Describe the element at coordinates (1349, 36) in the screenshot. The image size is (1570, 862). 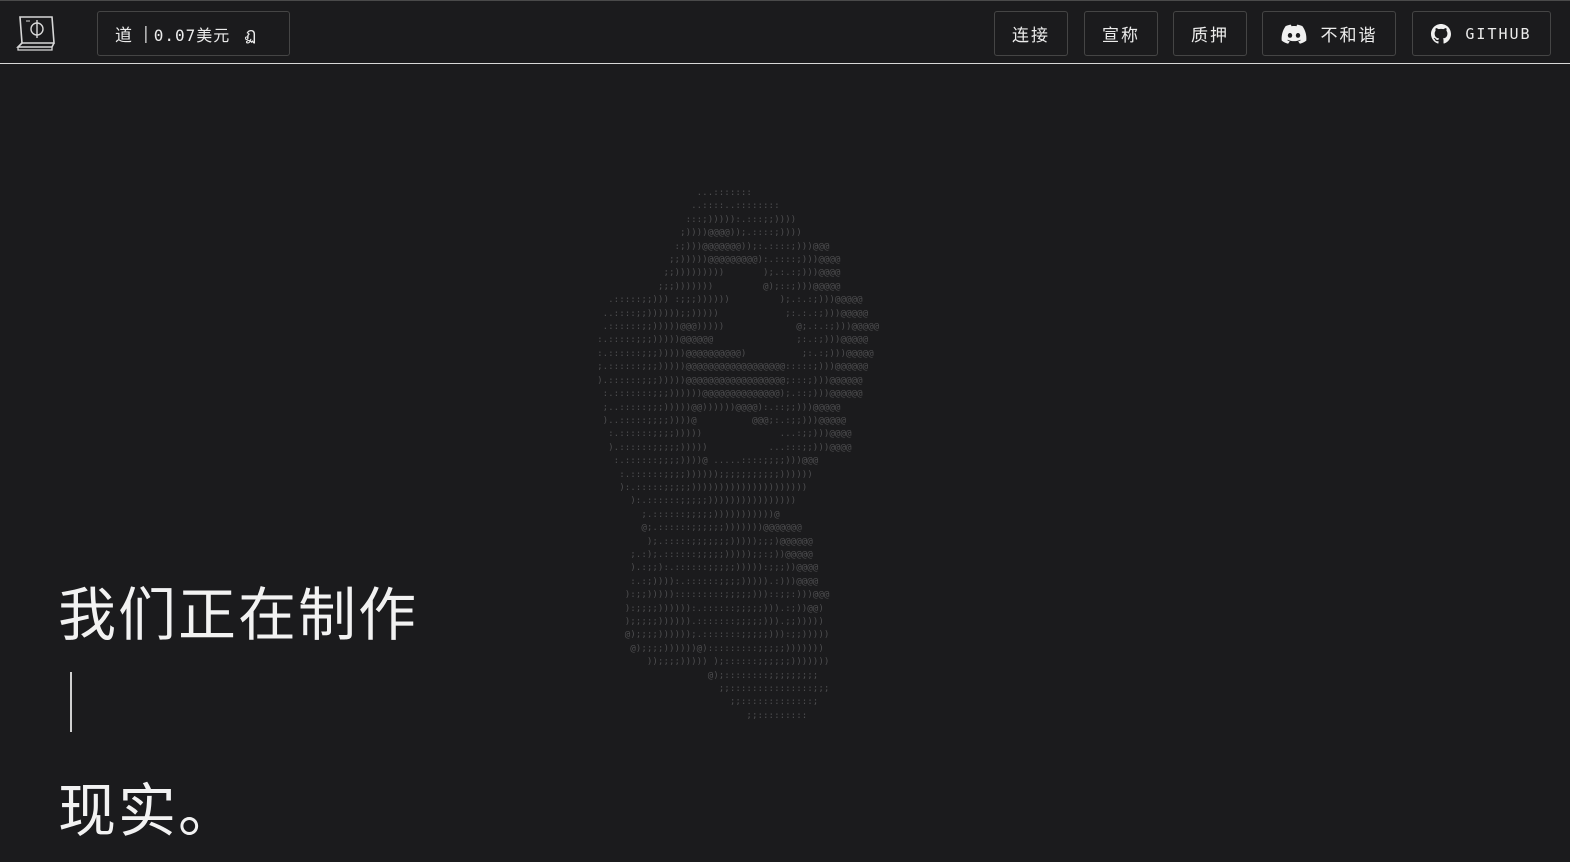
I see `discord-button-label: 不和谐` at that location.